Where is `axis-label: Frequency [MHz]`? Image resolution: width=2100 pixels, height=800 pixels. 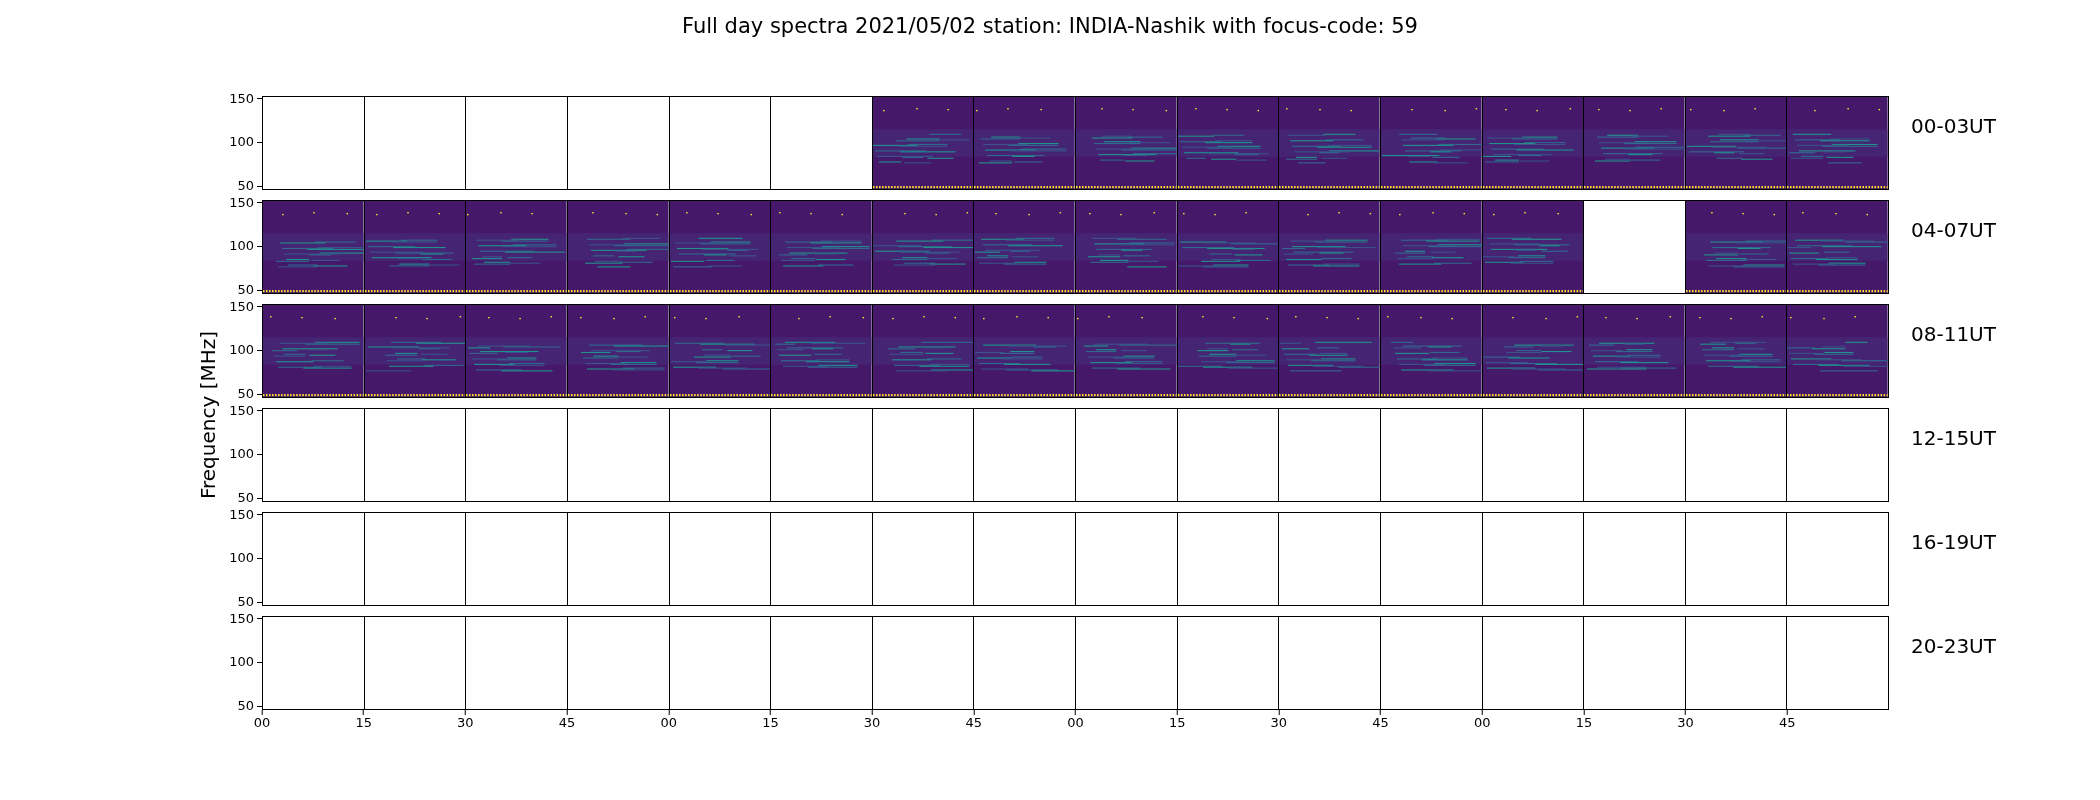 axis-label: Frequency [MHz] is located at coordinates (208, 415).